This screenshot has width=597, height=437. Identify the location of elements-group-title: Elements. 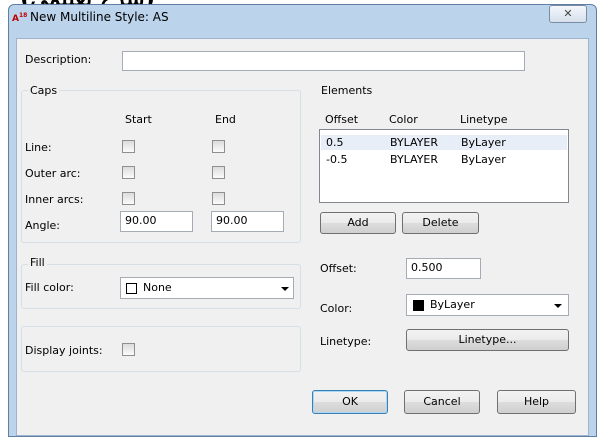
(347, 90).